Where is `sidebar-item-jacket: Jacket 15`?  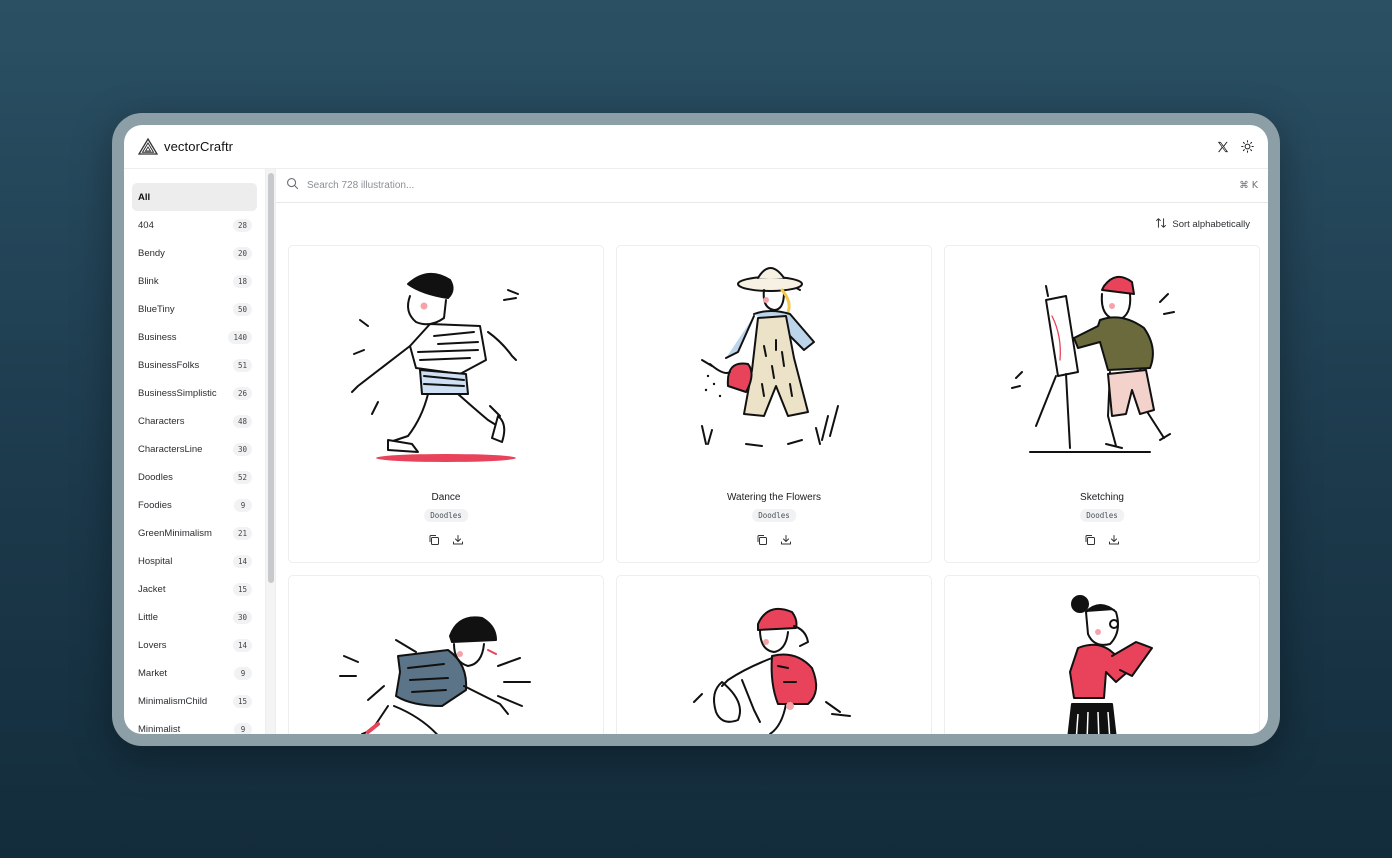 sidebar-item-jacket: Jacket 15 is located at coordinates (194, 589).